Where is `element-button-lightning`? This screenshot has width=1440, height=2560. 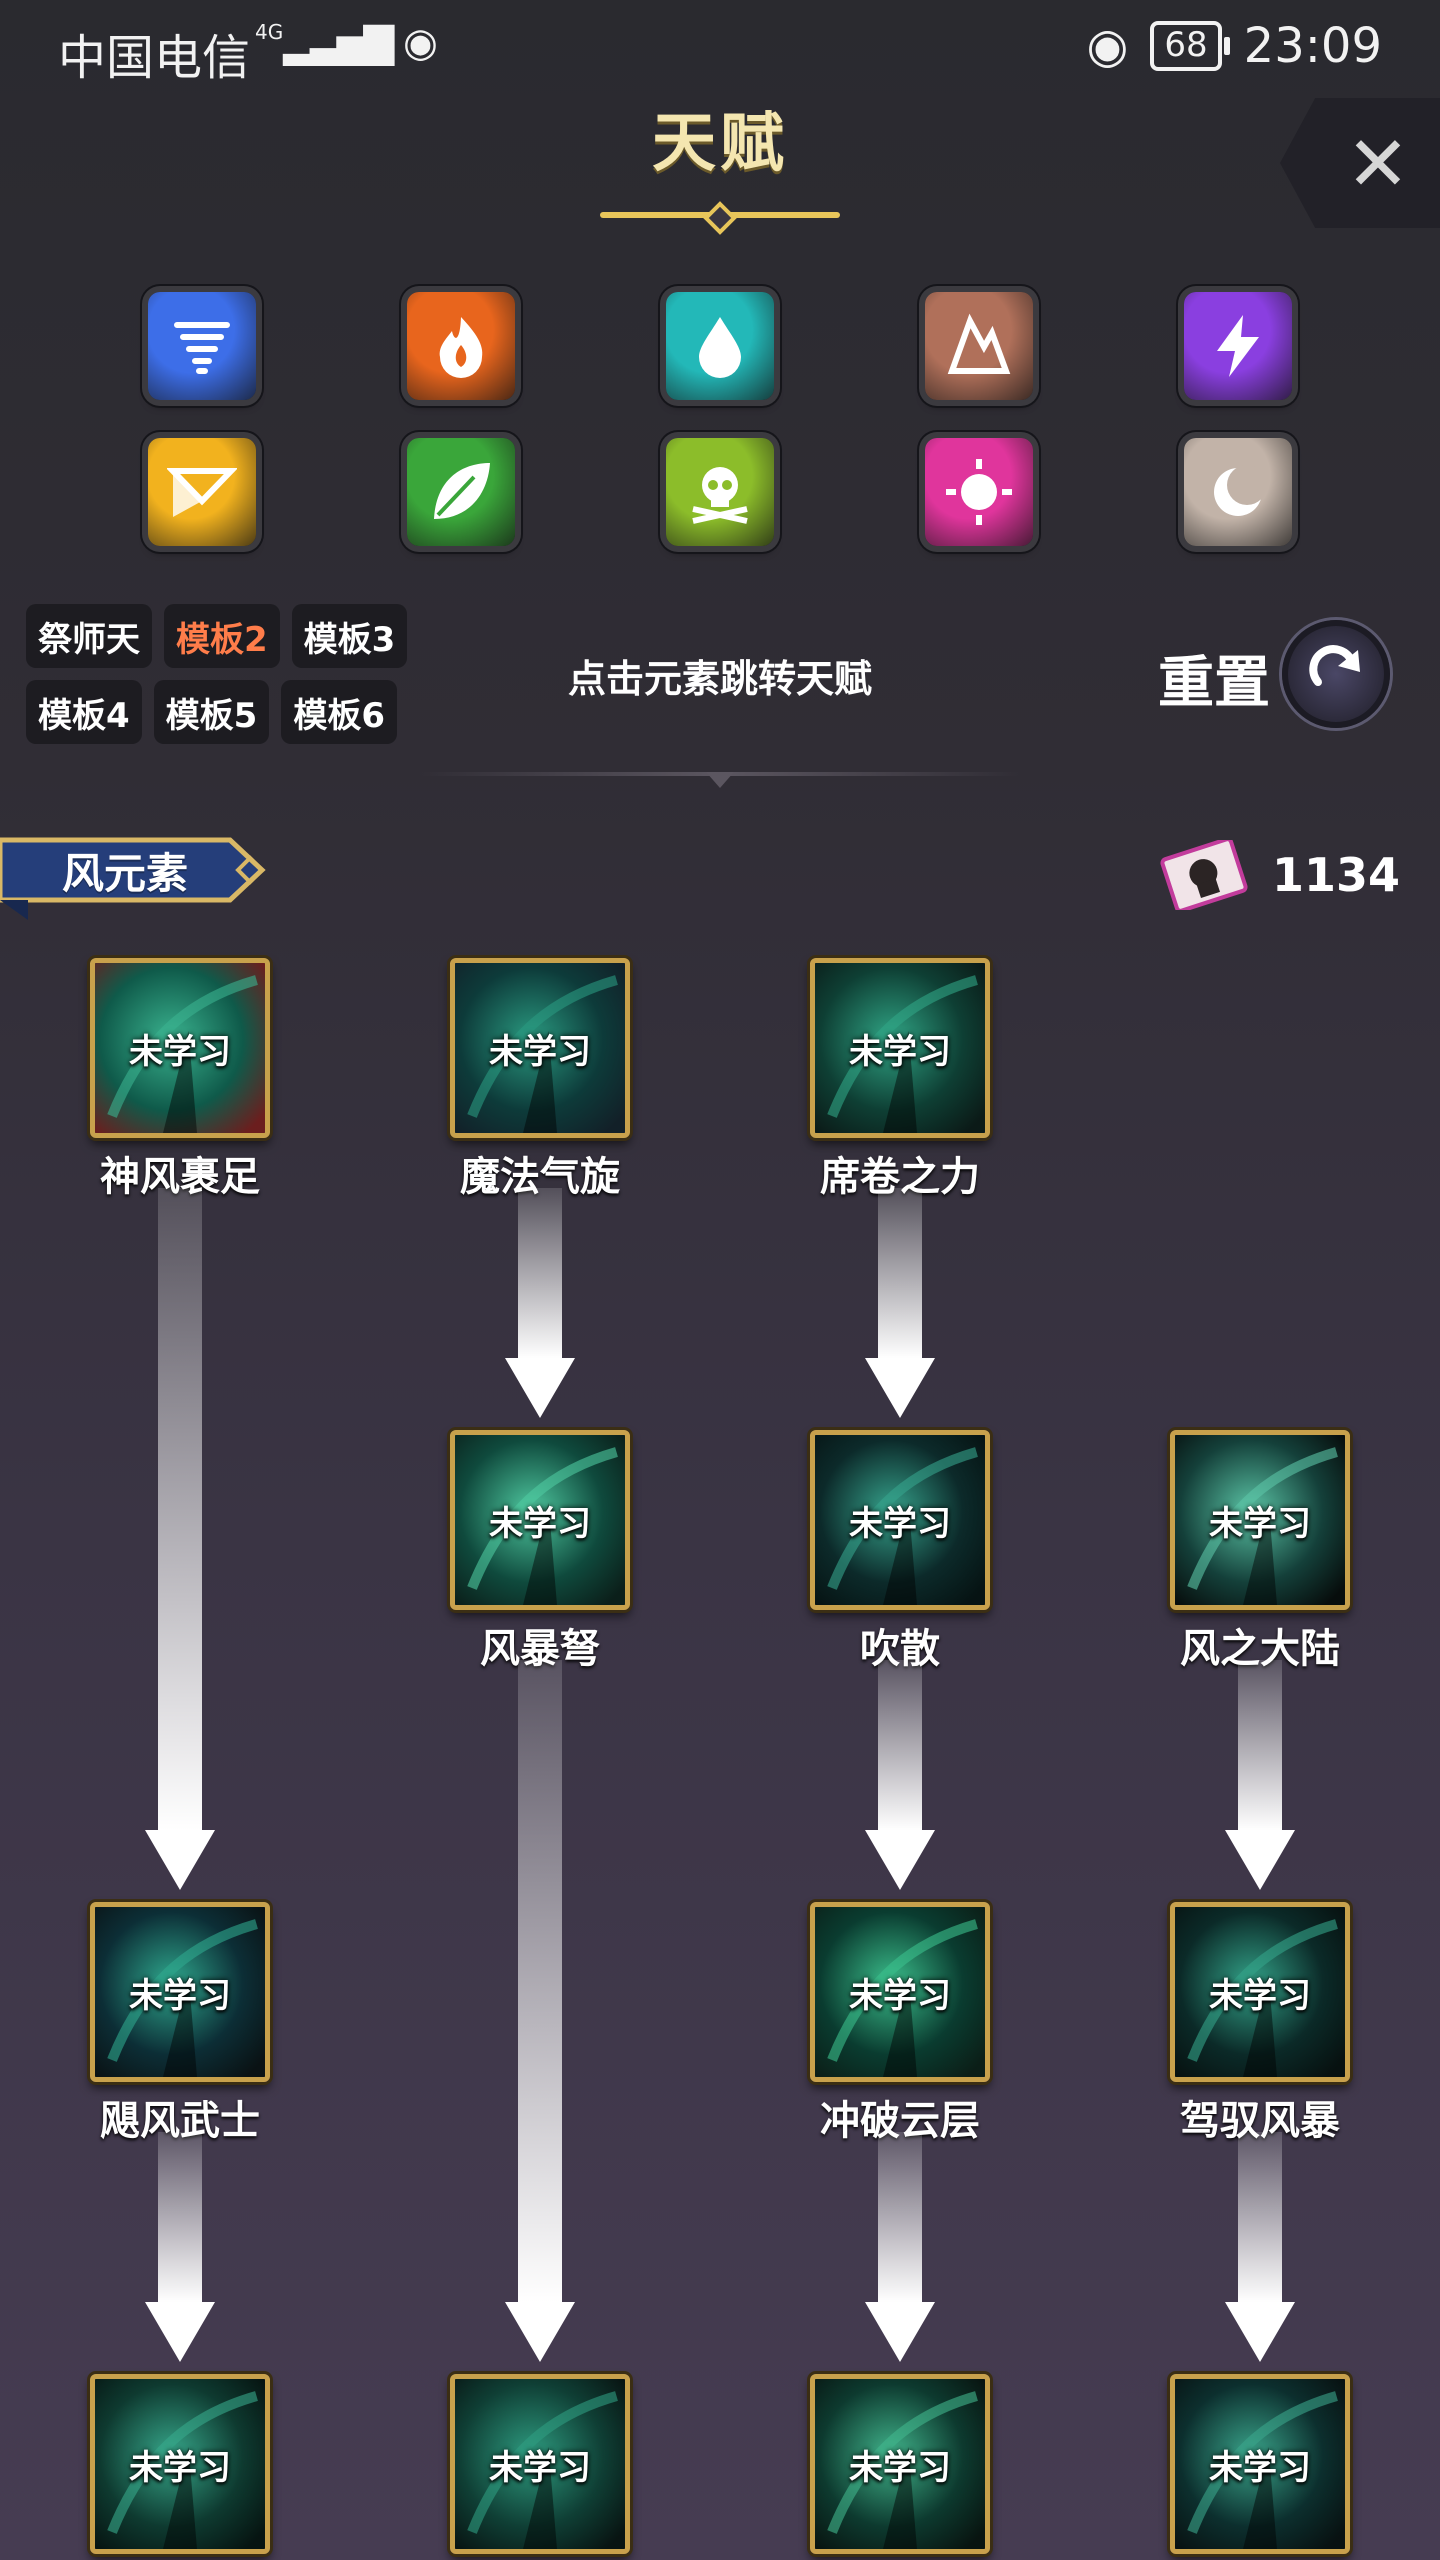 element-button-lightning is located at coordinates (1238, 346).